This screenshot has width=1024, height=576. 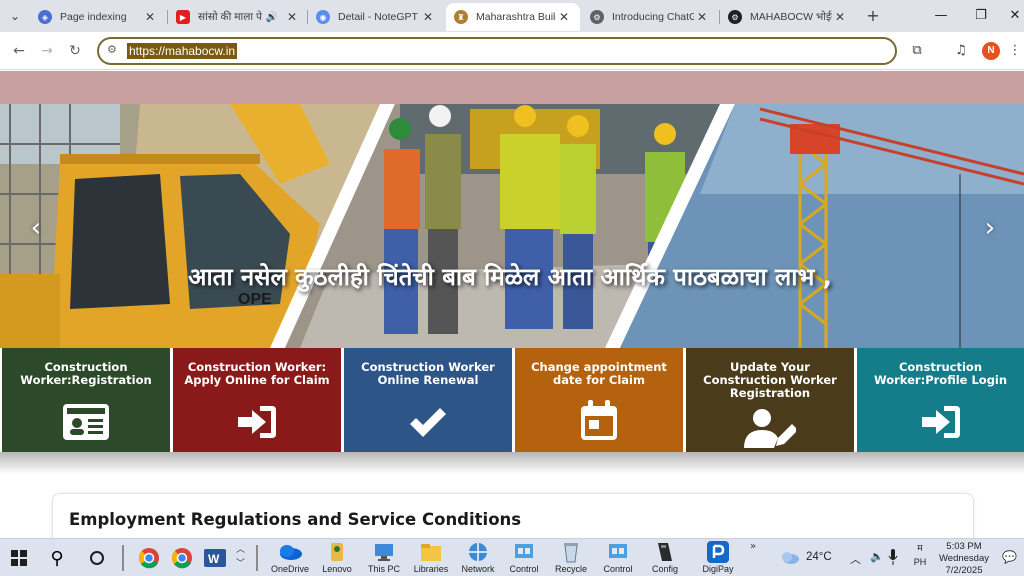 What do you see at coordinates (431, 557) in the screenshot?
I see `taskbar-app: Libraries` at bounding box center [431, 557].